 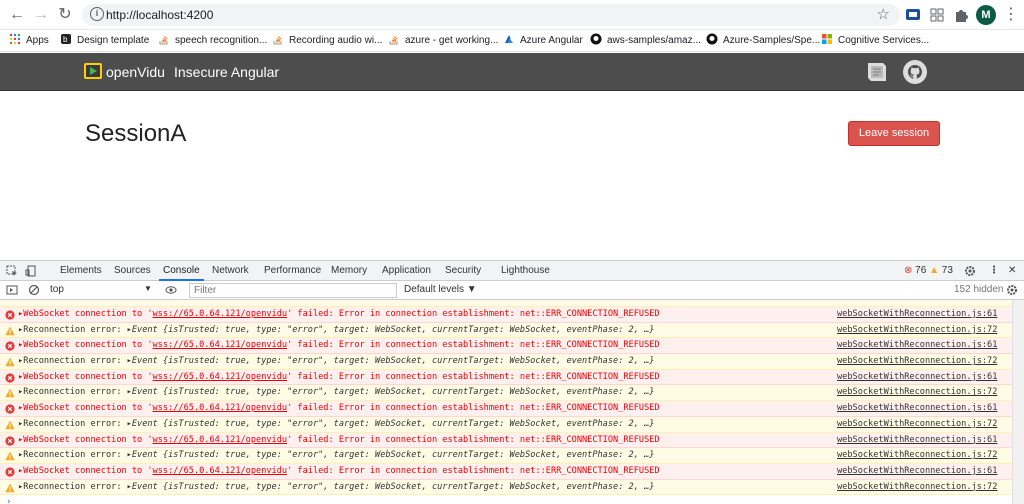 What do you see at coordinates (104, 41) in the screenshot?
I see `bookmark-design-template: b Design template` at bounding box center [104, 41].